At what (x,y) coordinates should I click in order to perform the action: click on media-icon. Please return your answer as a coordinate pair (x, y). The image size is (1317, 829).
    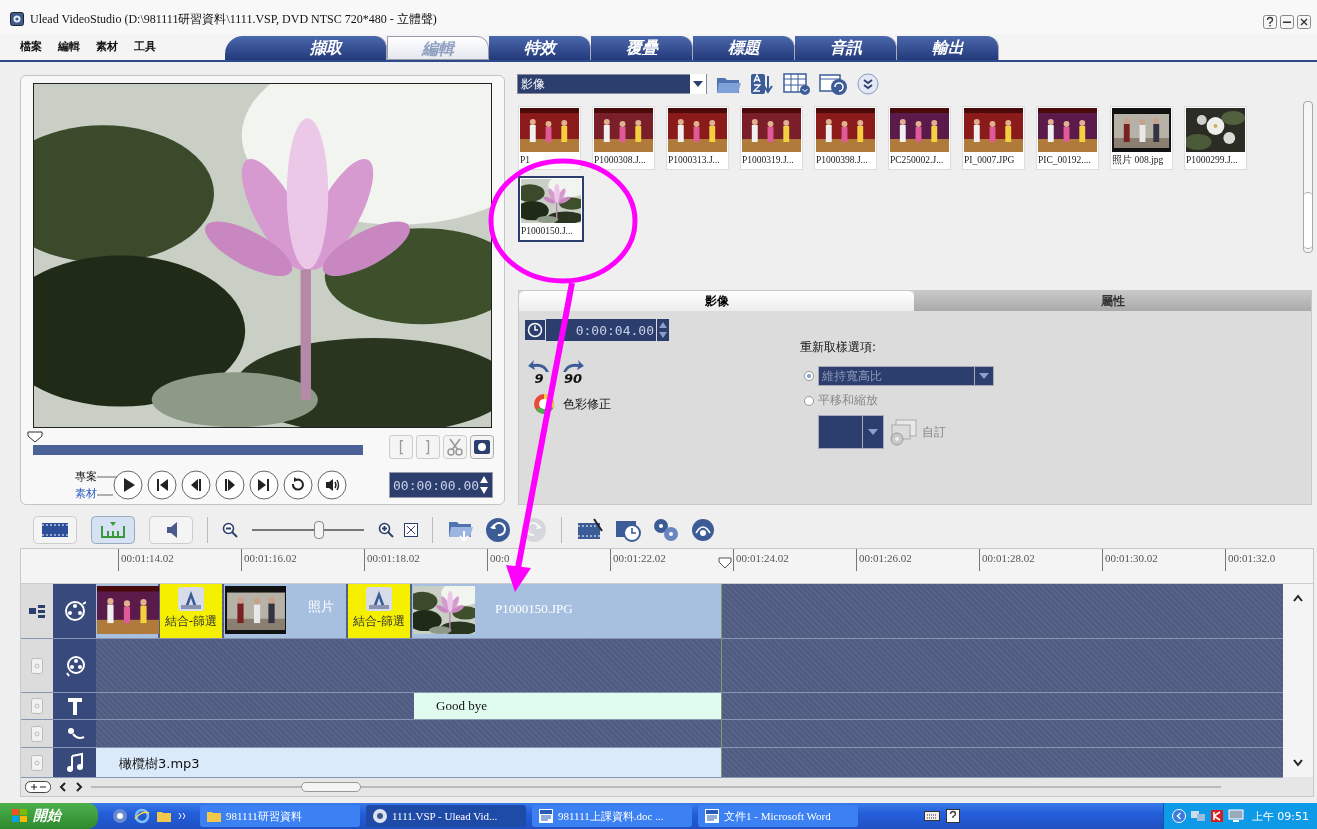
    Looking at the image, I should click on (120, 816).